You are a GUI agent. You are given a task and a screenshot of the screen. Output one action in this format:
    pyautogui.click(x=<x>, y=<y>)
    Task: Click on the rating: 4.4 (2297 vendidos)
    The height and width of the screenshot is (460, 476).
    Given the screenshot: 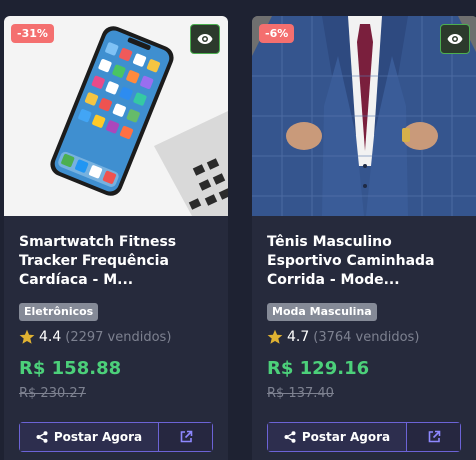 What is the action you would take?
    pyautogui.click(x=95, y=337)
    